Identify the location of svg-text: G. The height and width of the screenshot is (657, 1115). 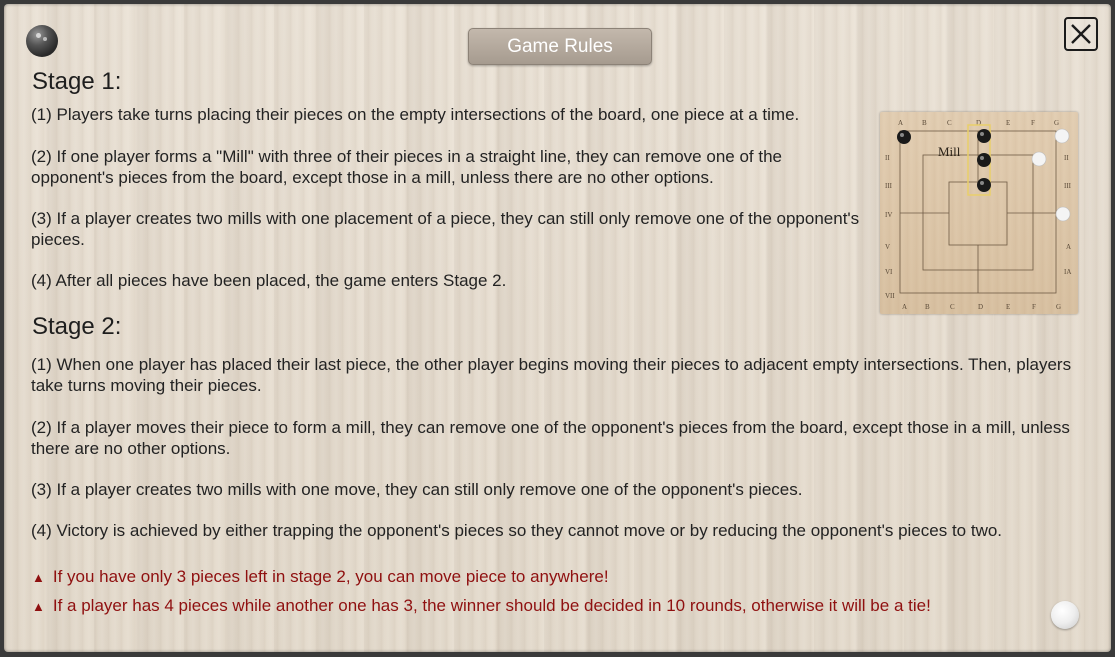
(1058, 307).